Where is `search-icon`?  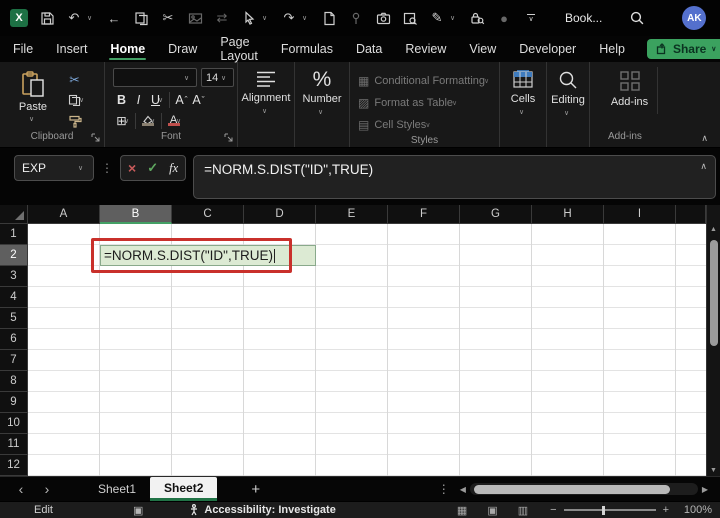 search-icon is located at coordinates (637, 18).